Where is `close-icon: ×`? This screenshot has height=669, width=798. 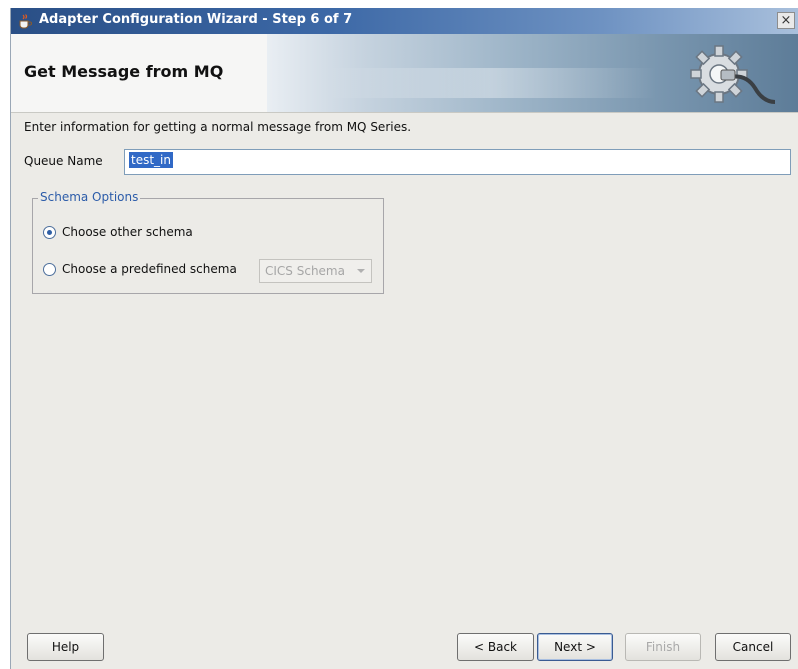 close-icon: × is located at coordinates (786, 20).